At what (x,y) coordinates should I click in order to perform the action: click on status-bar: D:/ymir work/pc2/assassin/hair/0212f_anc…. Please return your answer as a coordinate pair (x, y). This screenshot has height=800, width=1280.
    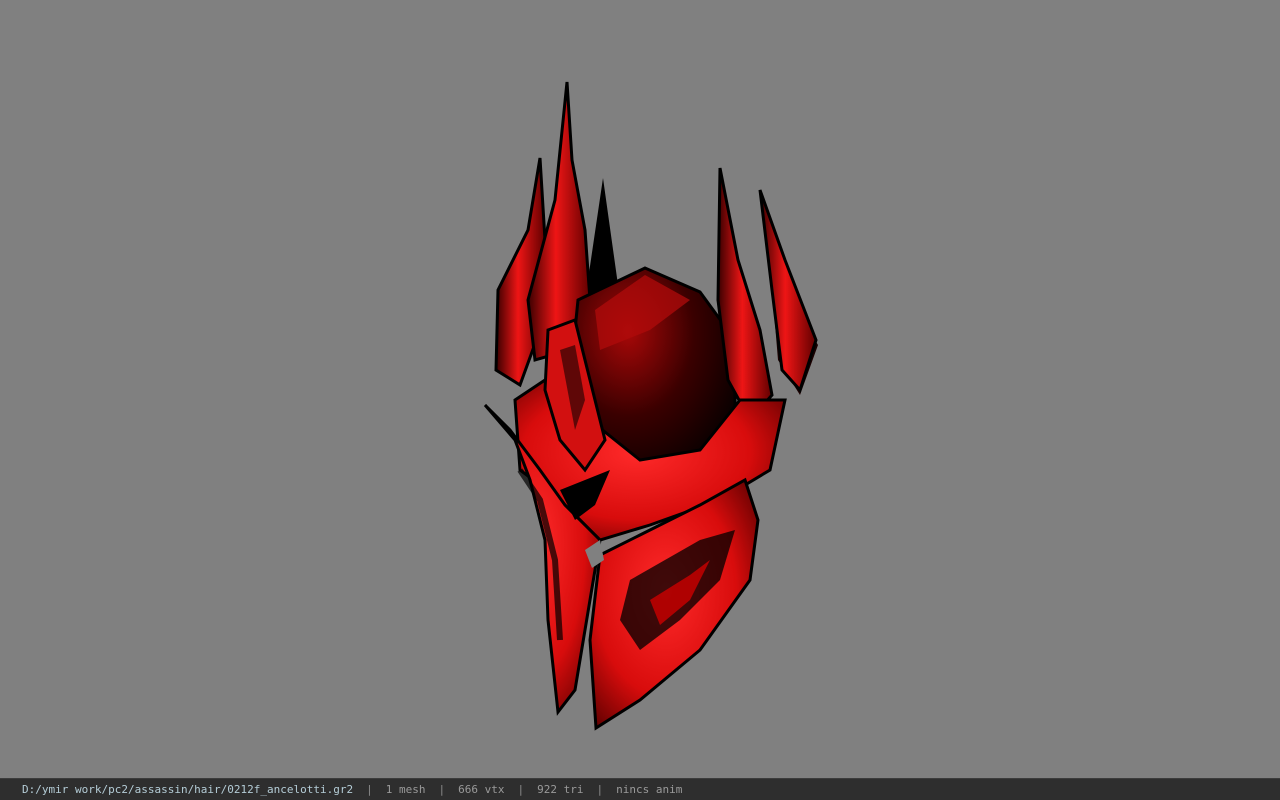
    Looking at the image, I should click on (640, 789).